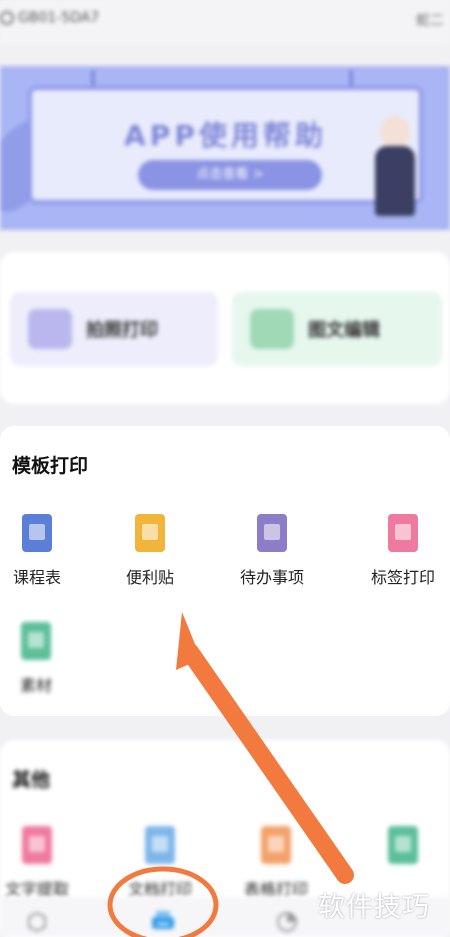  What do you see at coordinates (430, 20) in the screenshot?
I see `top-right-label: 蛇二` at bounding box center [430, 20].